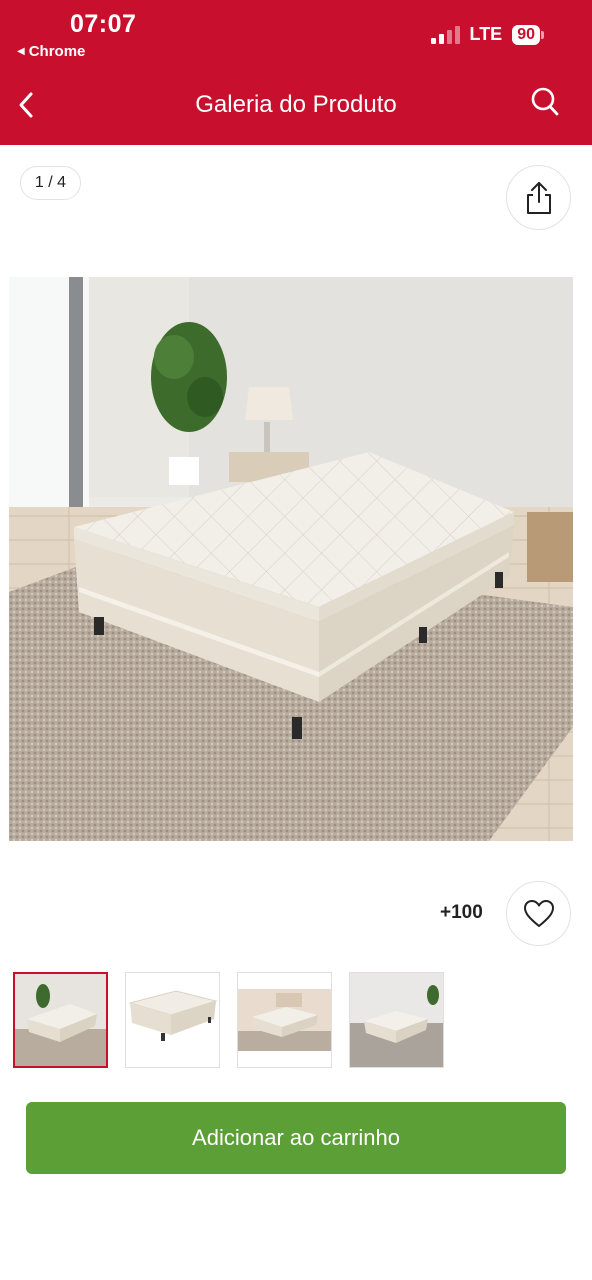 Image resolution: width=592 pixels, height=1280 pixels. I want to click on status-indicators: LTE 90, so click(487, 34).